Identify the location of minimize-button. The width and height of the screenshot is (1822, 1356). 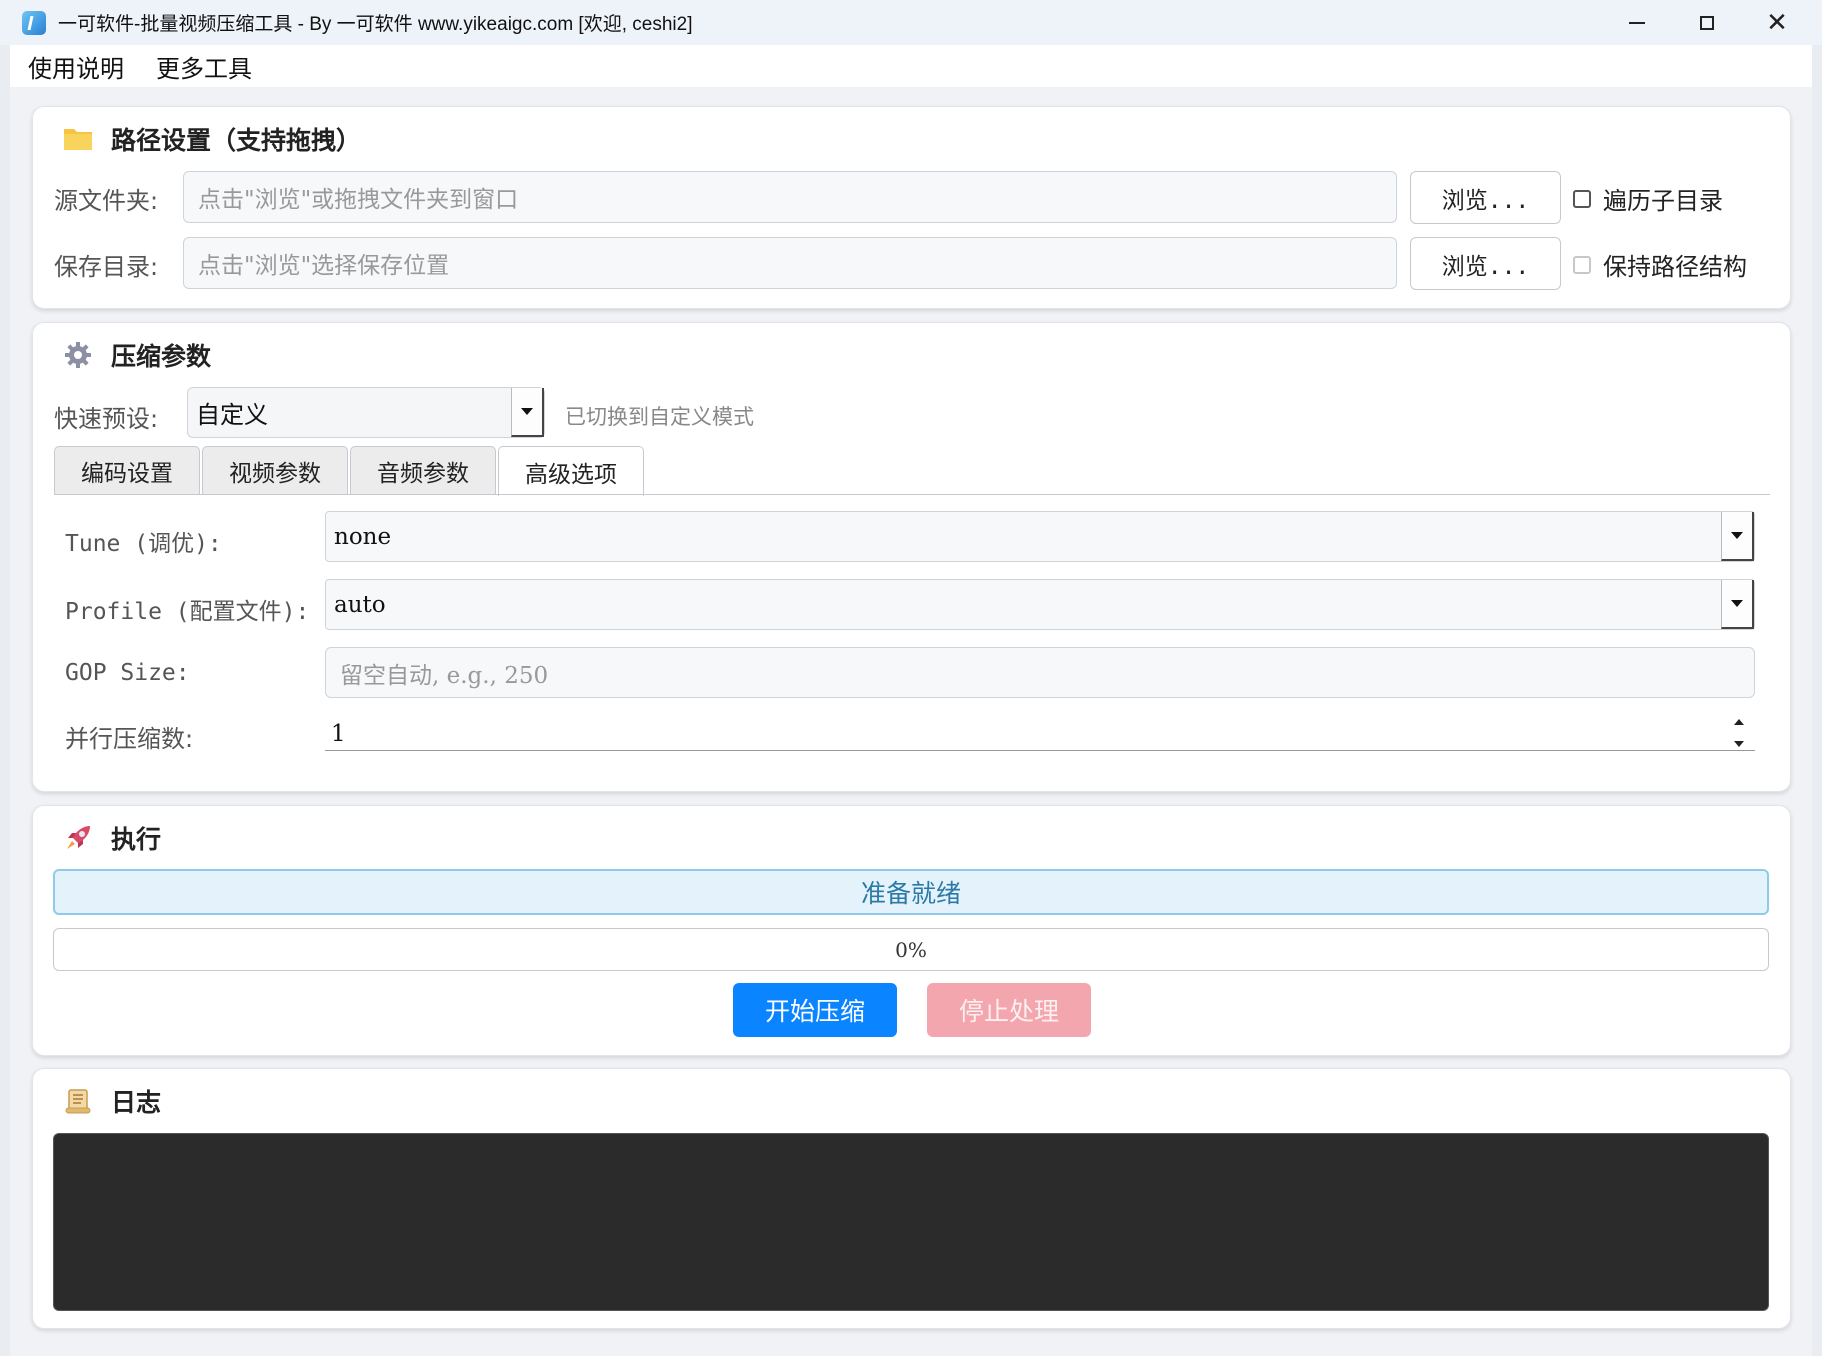
(1637, 22).